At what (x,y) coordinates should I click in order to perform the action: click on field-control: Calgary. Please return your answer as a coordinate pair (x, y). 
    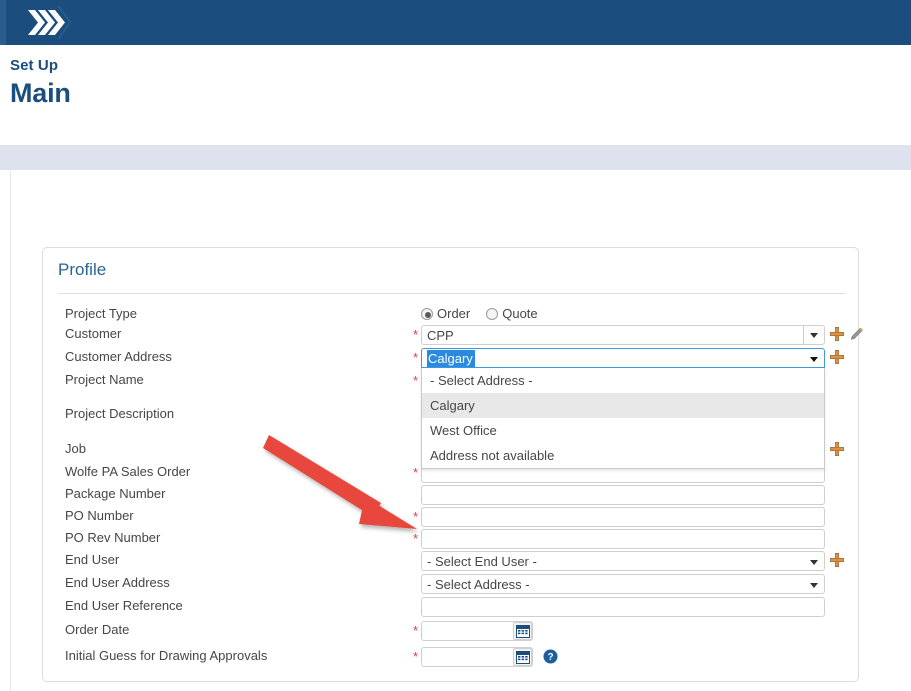
    Looking at the image, I should click on (623, 358).